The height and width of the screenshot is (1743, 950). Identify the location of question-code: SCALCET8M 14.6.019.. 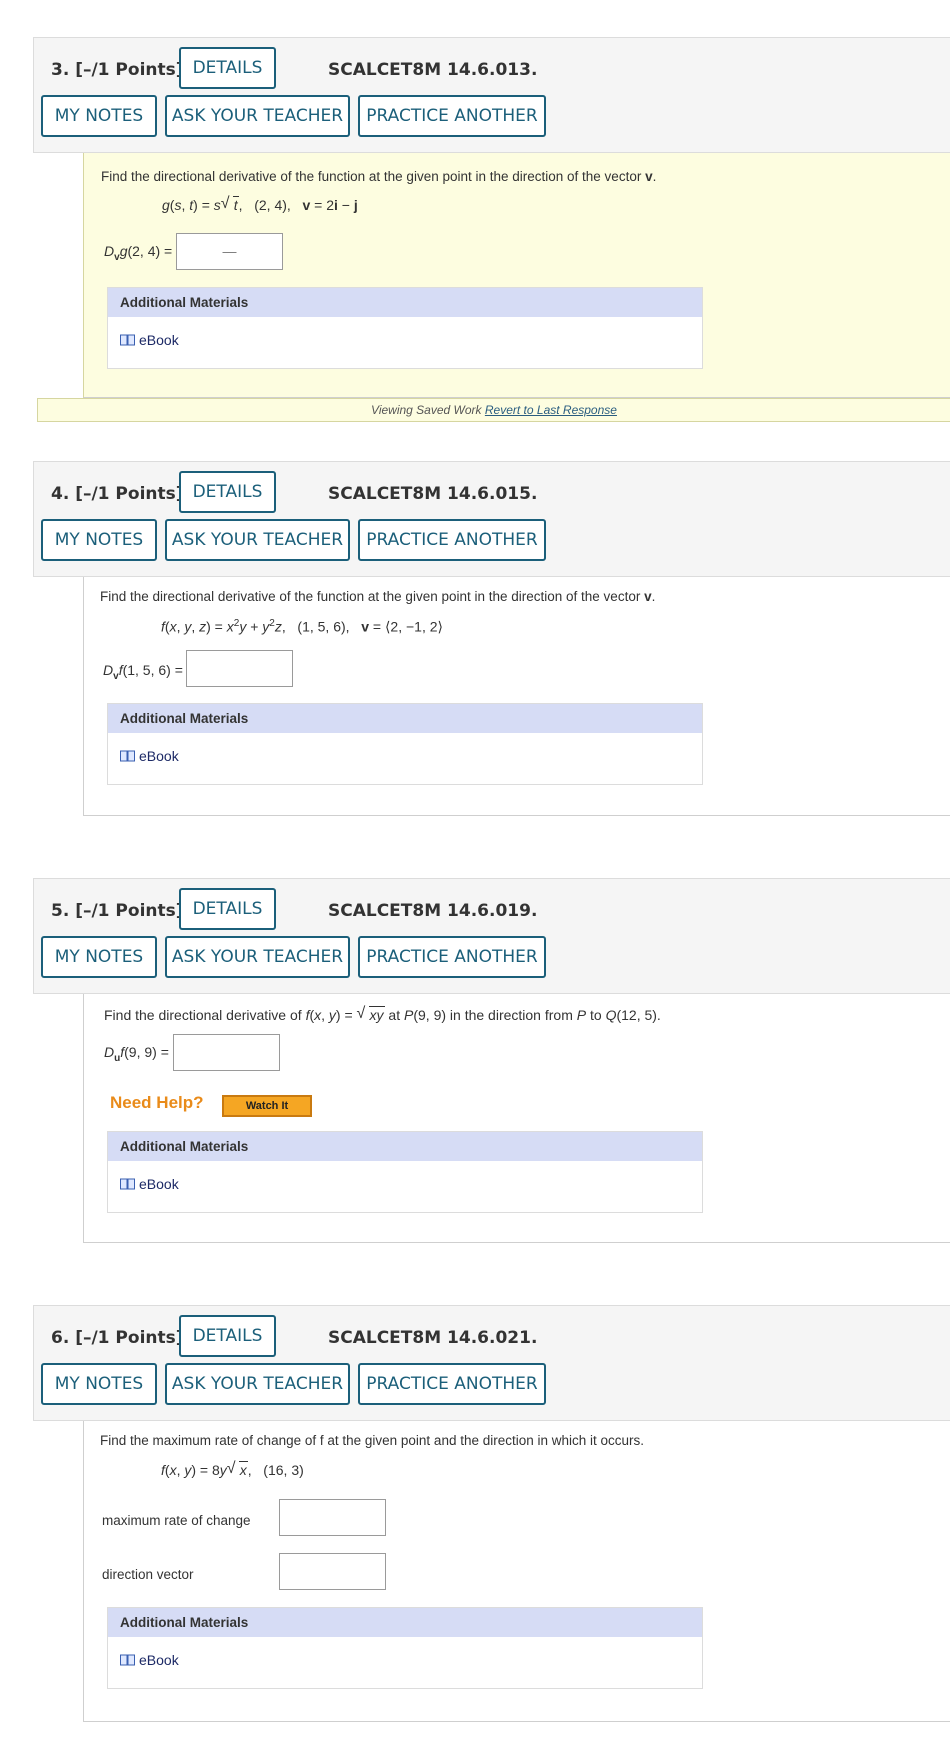
(433, 911).